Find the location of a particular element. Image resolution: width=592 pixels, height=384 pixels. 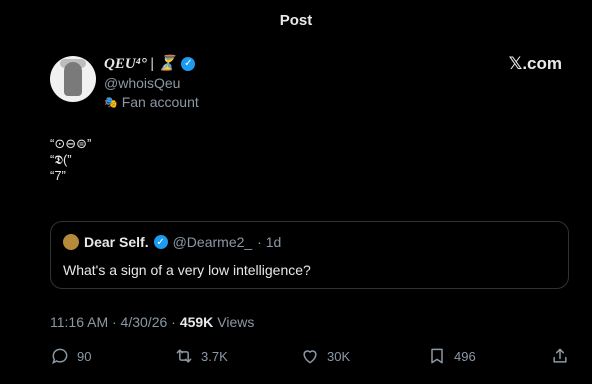

reply-count: 90 is located at coordinates (84, 356).